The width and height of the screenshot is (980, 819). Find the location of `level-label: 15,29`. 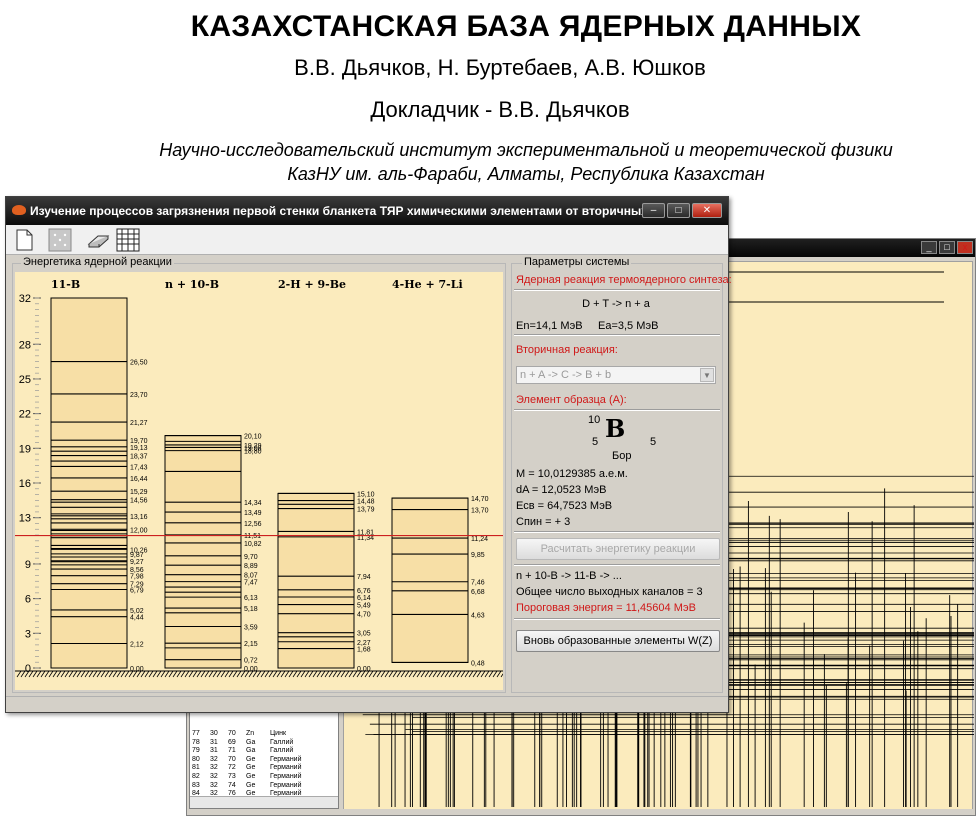

level-label: 15,29 is located at coordinates (139, 492).